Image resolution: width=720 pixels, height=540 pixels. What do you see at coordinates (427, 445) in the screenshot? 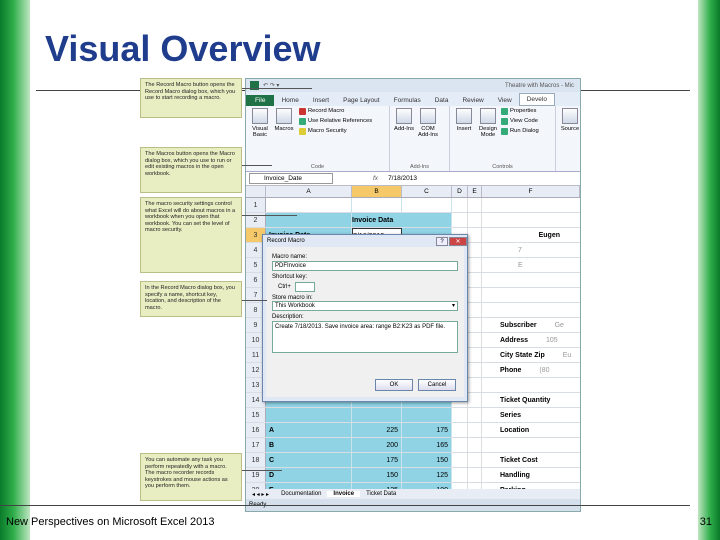
I see `cell-c: 165` at bounding box center [427, 445].